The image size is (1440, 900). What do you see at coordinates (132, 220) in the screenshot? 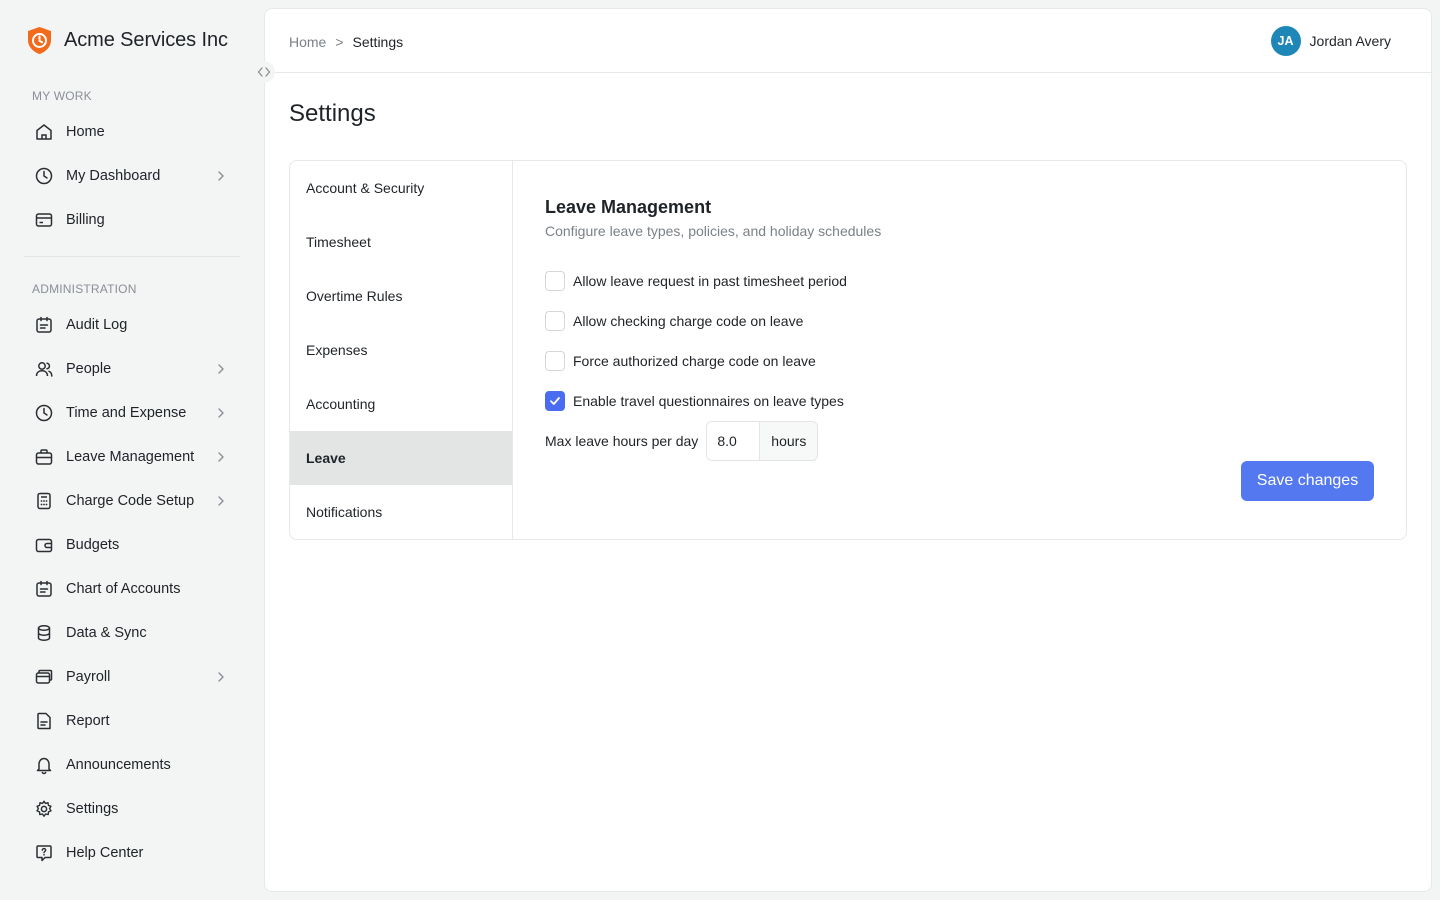
I see `sidebar-item-billing: Billing` at bounding box center [132, 220].